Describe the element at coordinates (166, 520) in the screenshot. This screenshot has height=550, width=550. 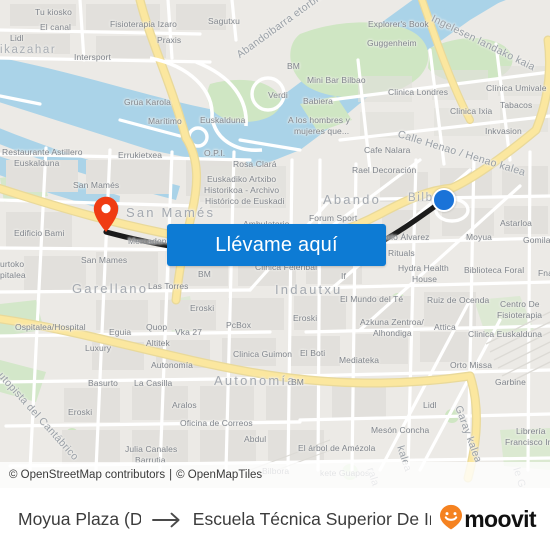
I see `arrow-right-icon` at that location.